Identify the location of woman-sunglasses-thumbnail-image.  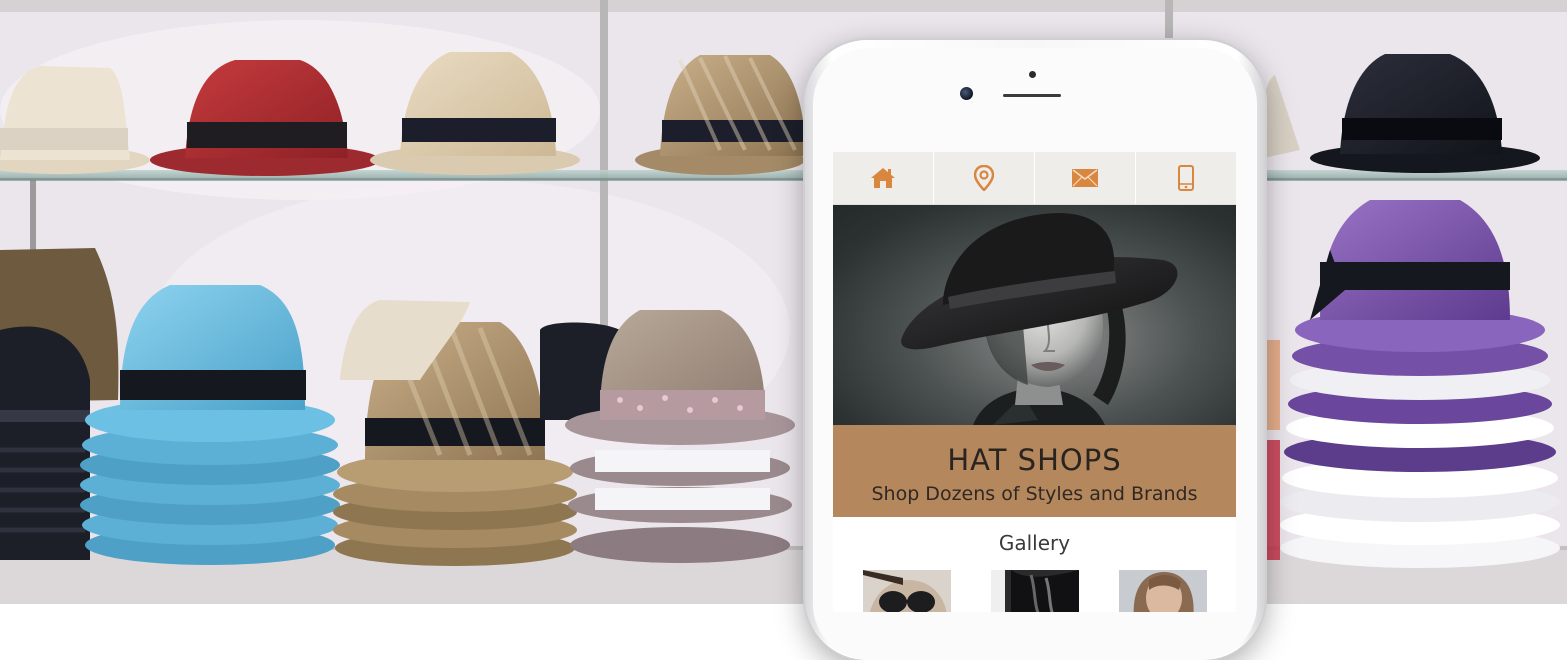
(907, 591).